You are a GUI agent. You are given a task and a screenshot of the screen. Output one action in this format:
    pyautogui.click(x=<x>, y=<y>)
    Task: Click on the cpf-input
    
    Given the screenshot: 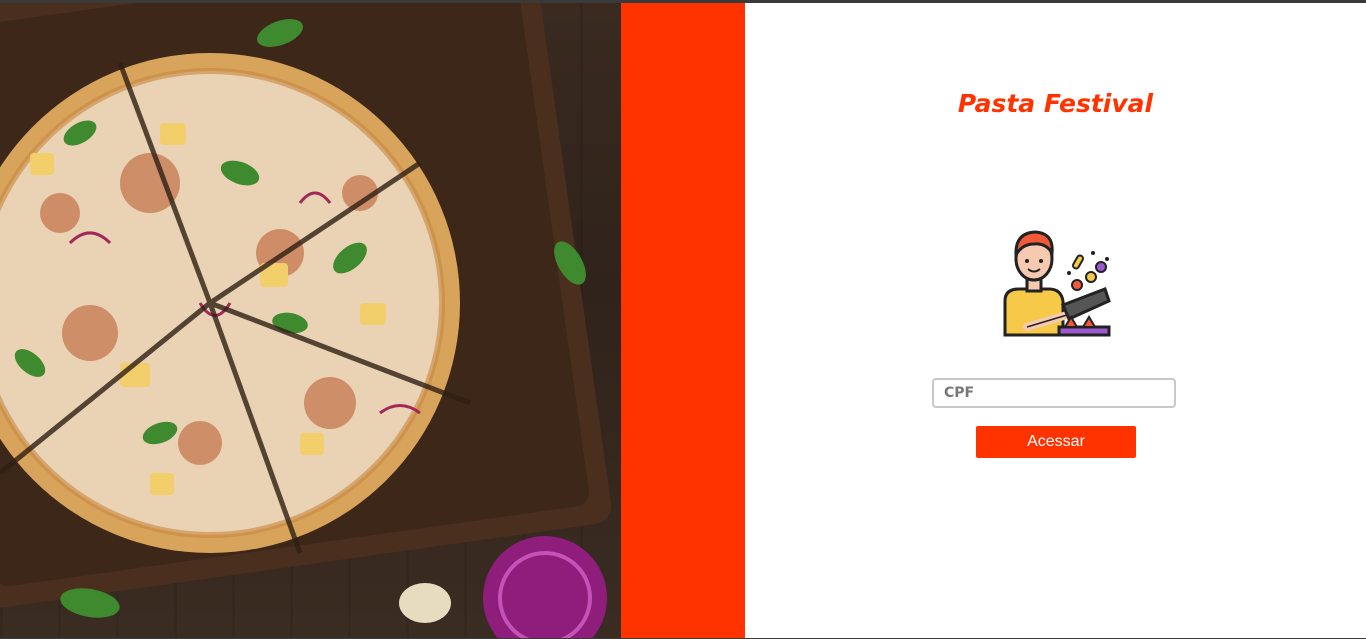 What is the action you would take?
    pyautogui.click(x=1054, y=393)
    